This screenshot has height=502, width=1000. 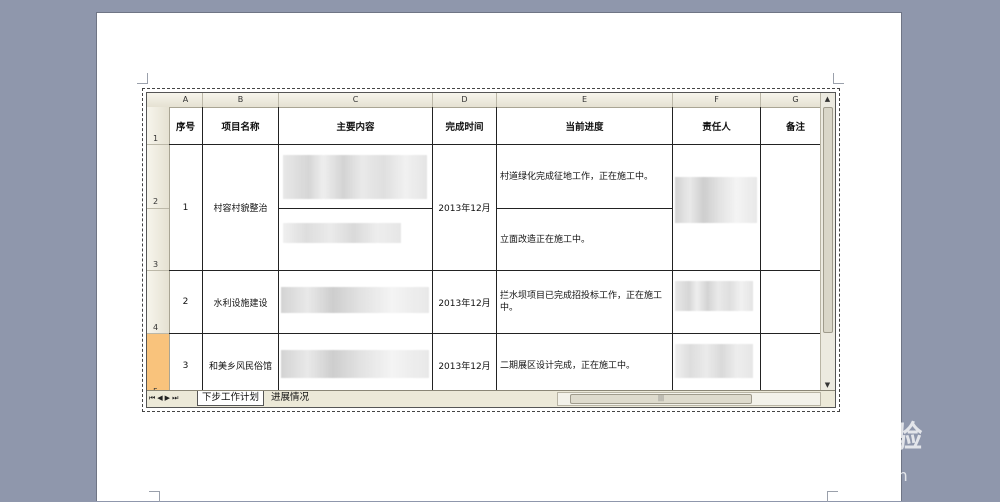 I want to click on header-project: 项目名称, so click(x=241, y=126).